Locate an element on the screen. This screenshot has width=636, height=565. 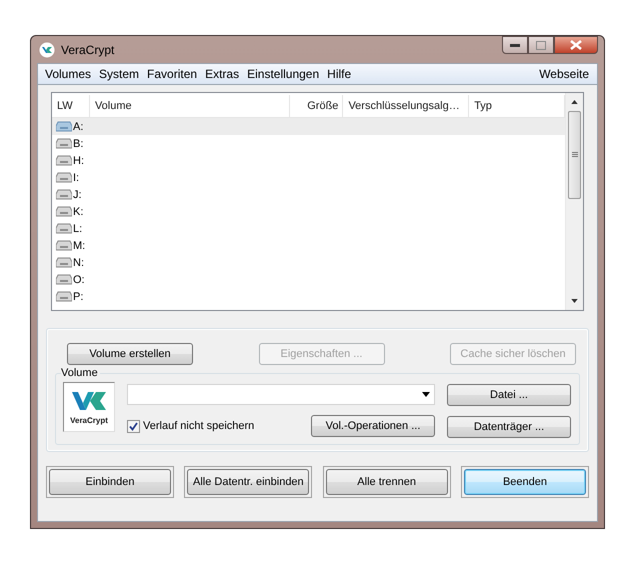
bottom-button: Einbinden is located at coordinates (110, 482).